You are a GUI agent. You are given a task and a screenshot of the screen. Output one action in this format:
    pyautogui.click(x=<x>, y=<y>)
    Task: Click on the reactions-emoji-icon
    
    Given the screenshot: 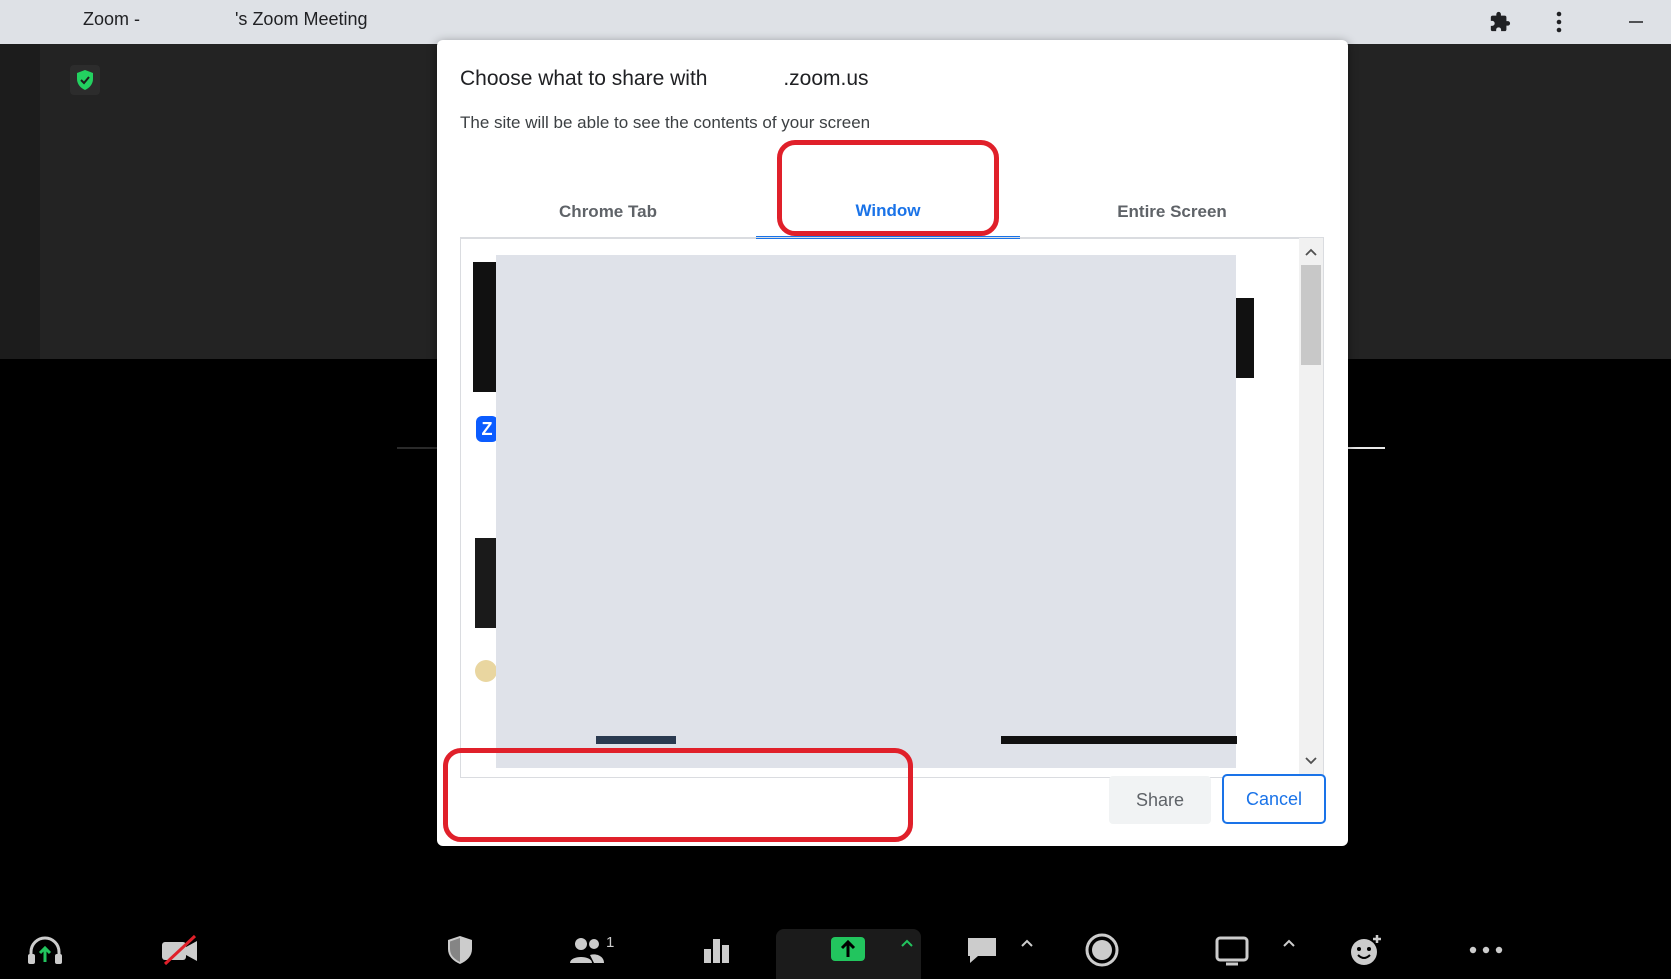 What is the action you would take?
    pyautogui.click(x=1366, y=950)
    